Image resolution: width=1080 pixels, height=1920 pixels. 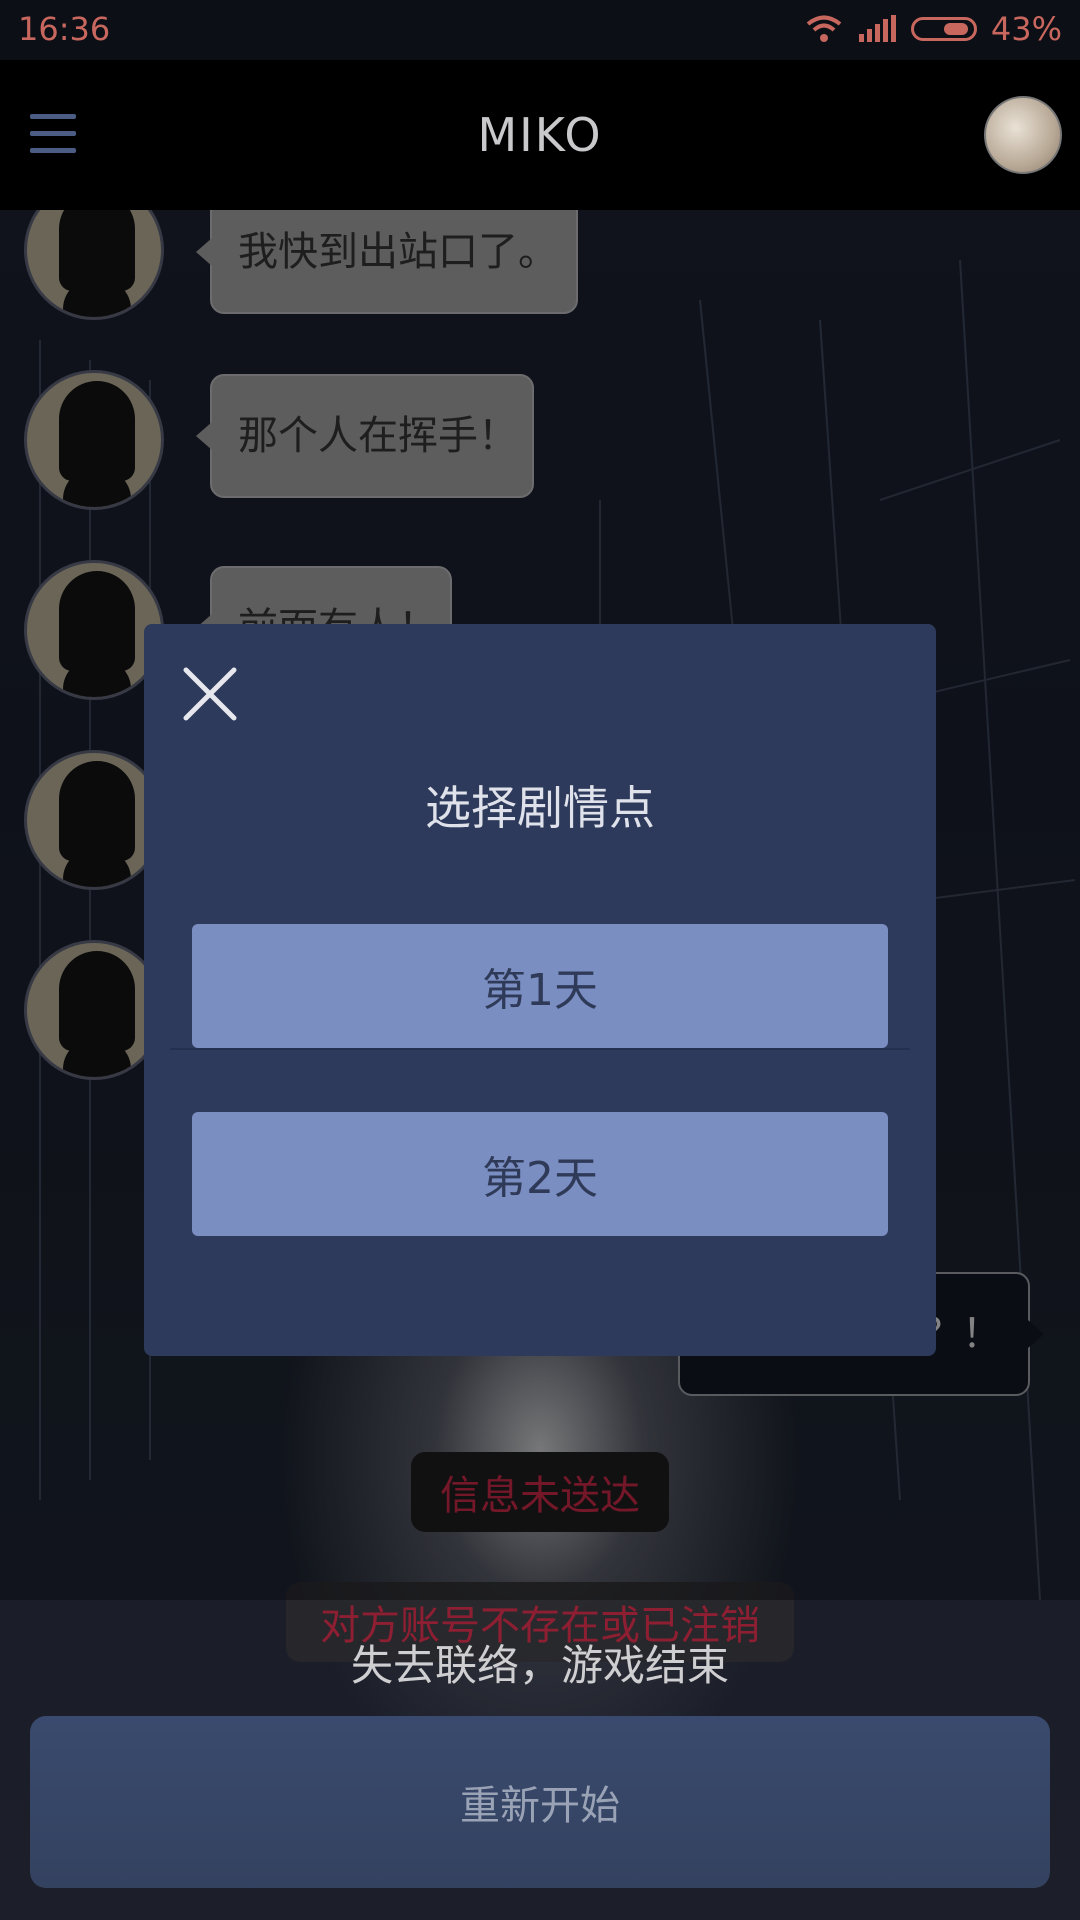 I want to click on app-title: MIKO, so click(x=540, y=135).